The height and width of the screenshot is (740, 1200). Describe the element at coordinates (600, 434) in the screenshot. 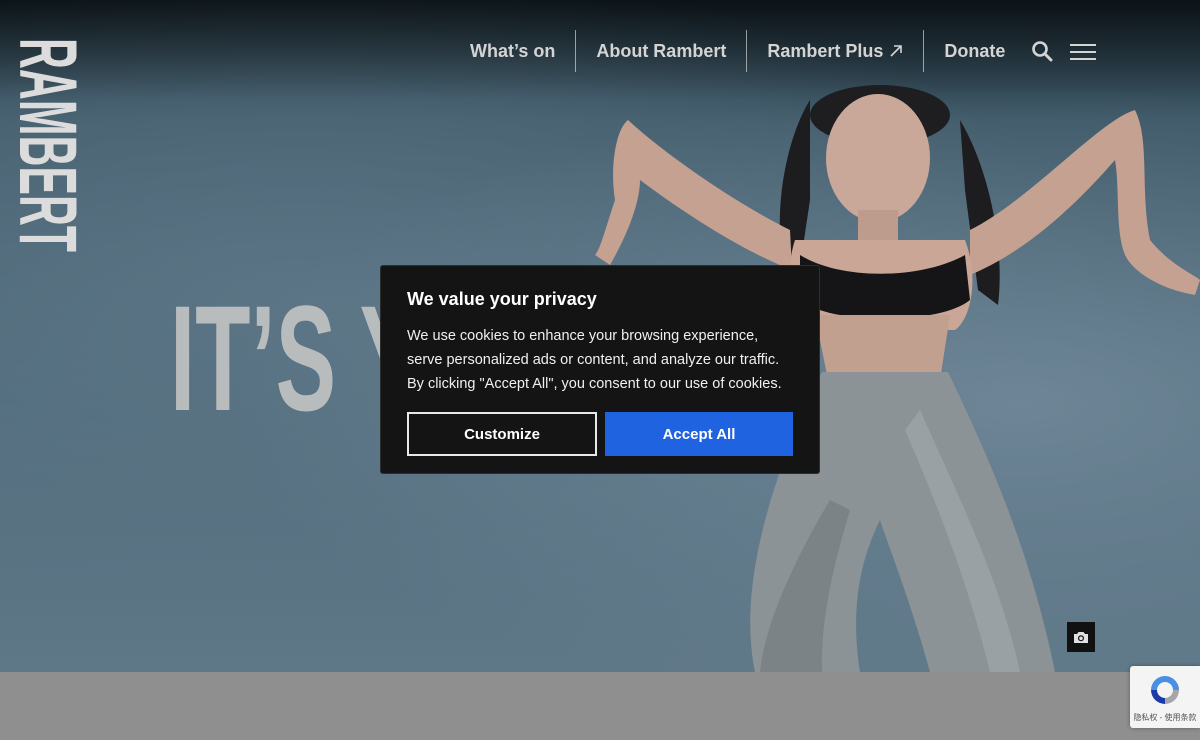

I see `cookie-buttons: Customize Accept All` at that location.